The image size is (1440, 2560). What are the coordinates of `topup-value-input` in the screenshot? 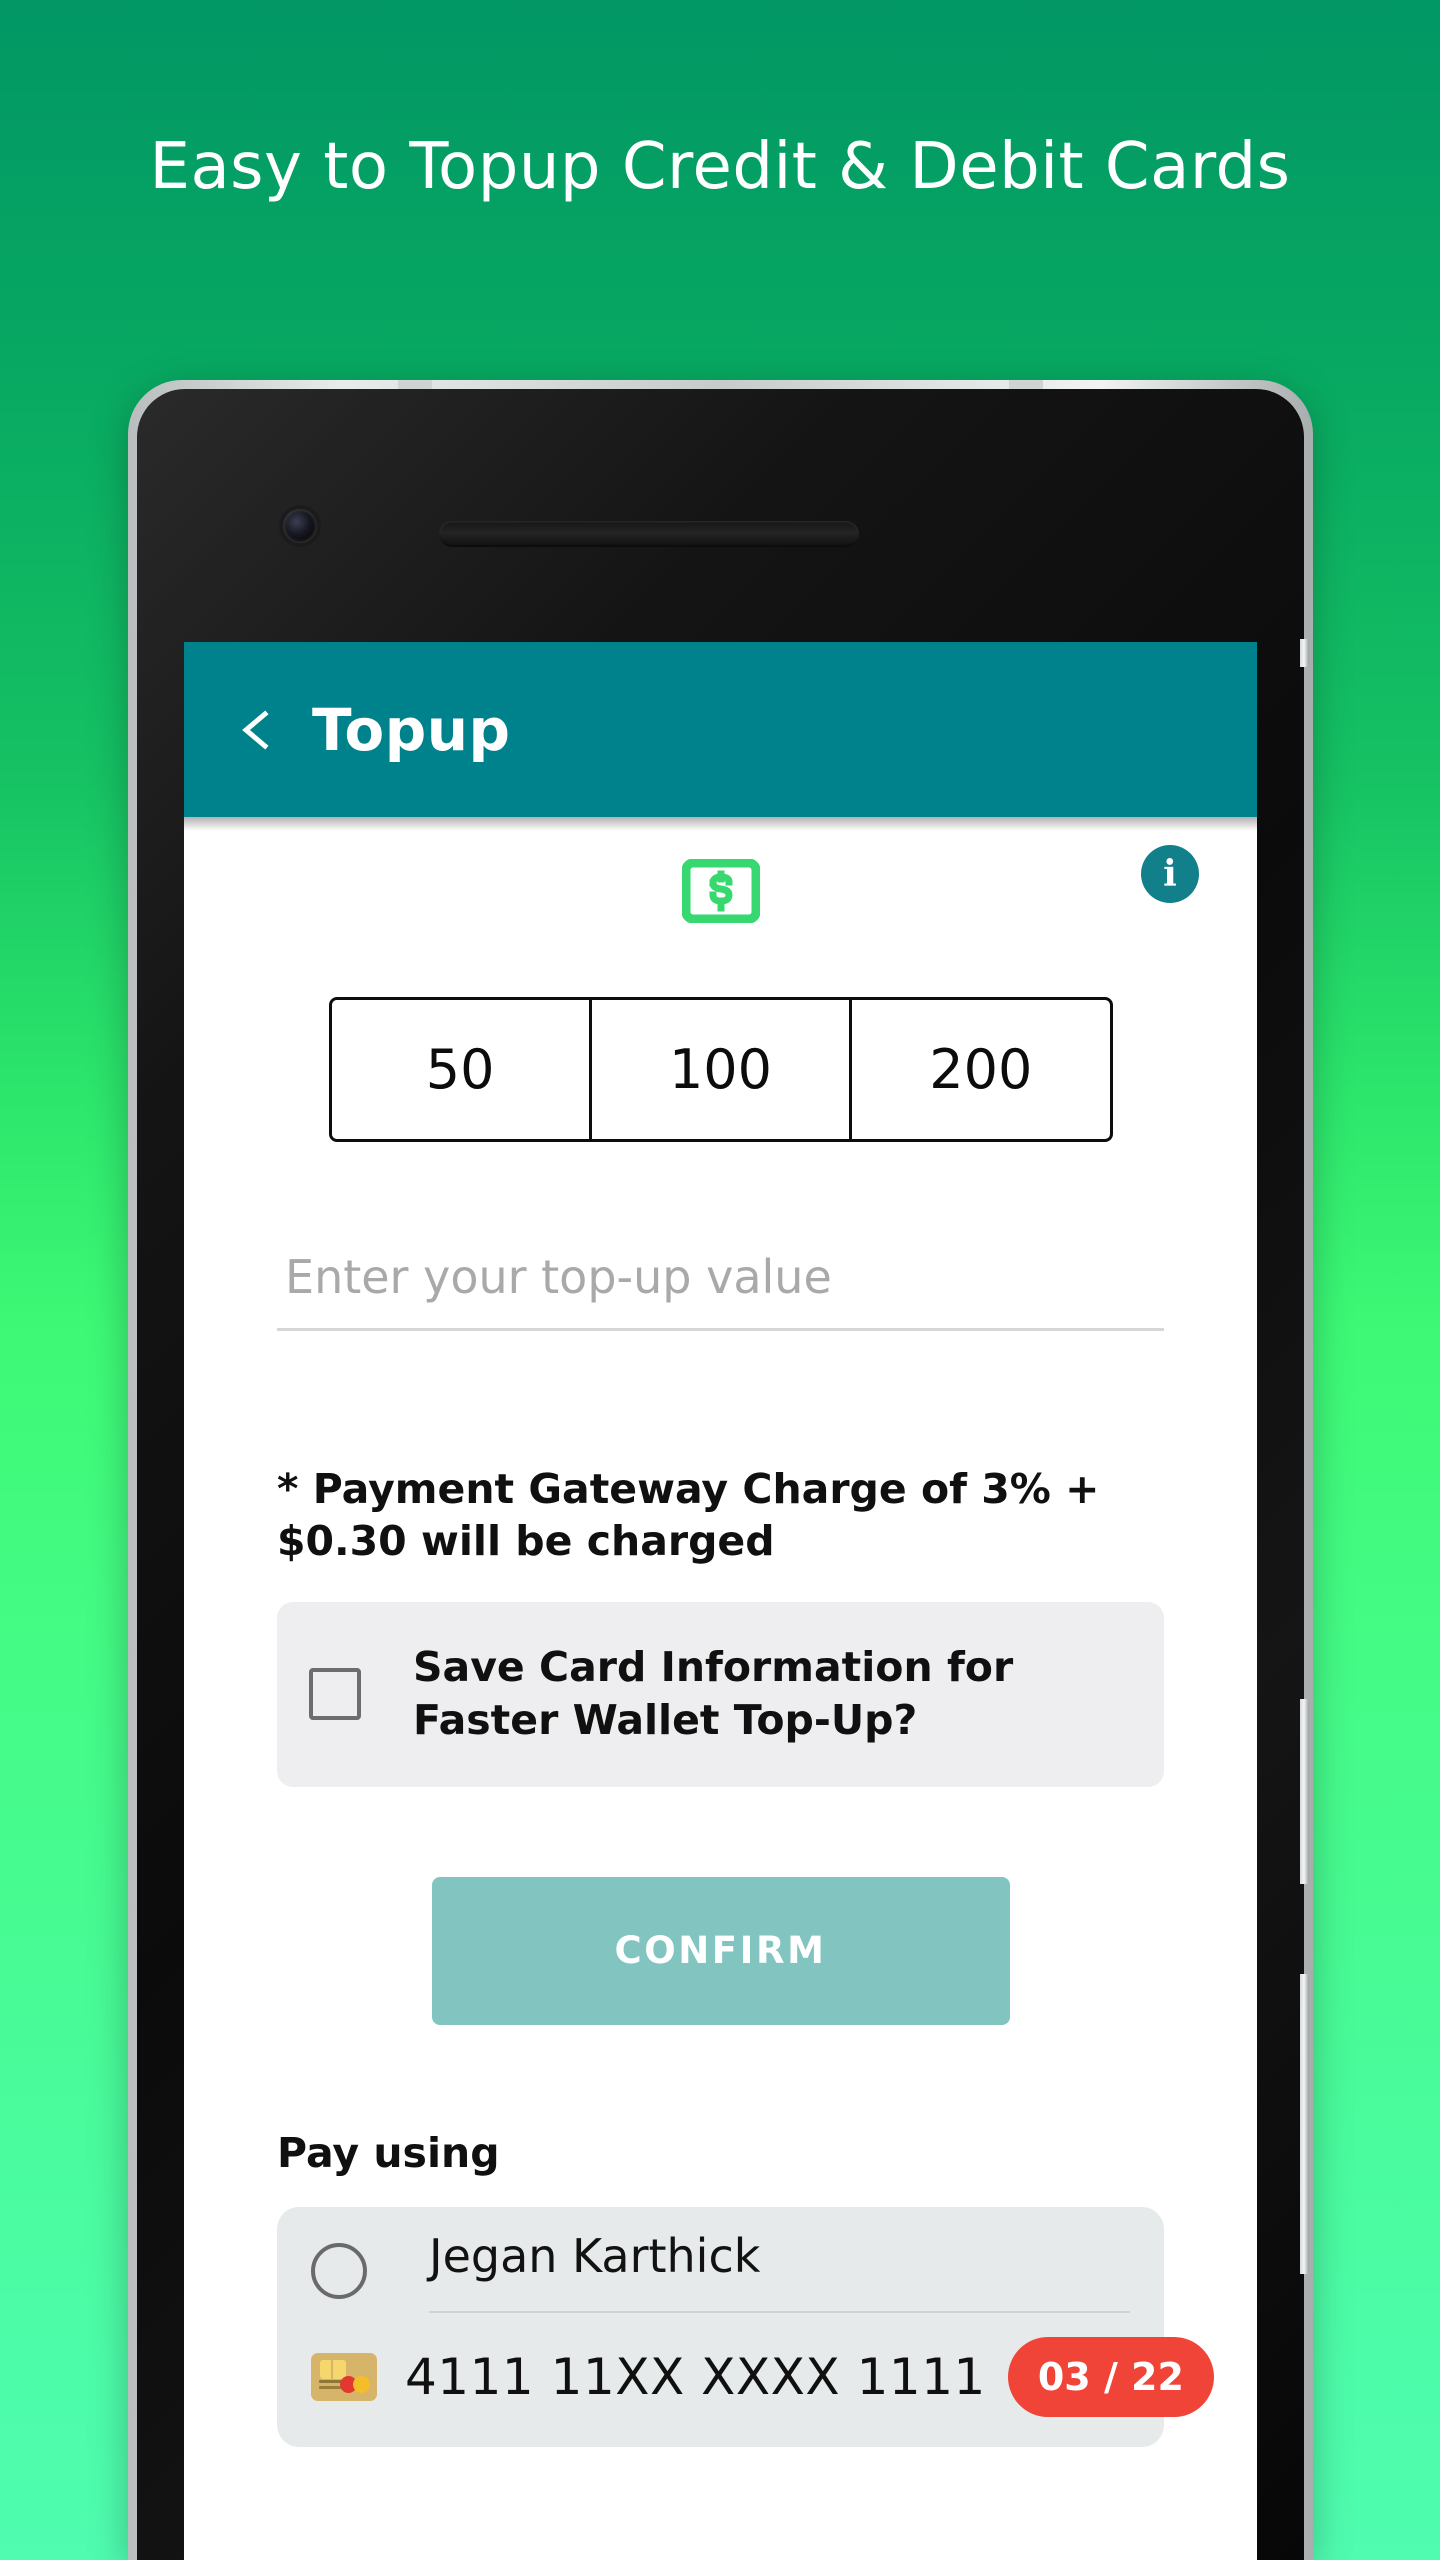 It's located at (720, 1290).